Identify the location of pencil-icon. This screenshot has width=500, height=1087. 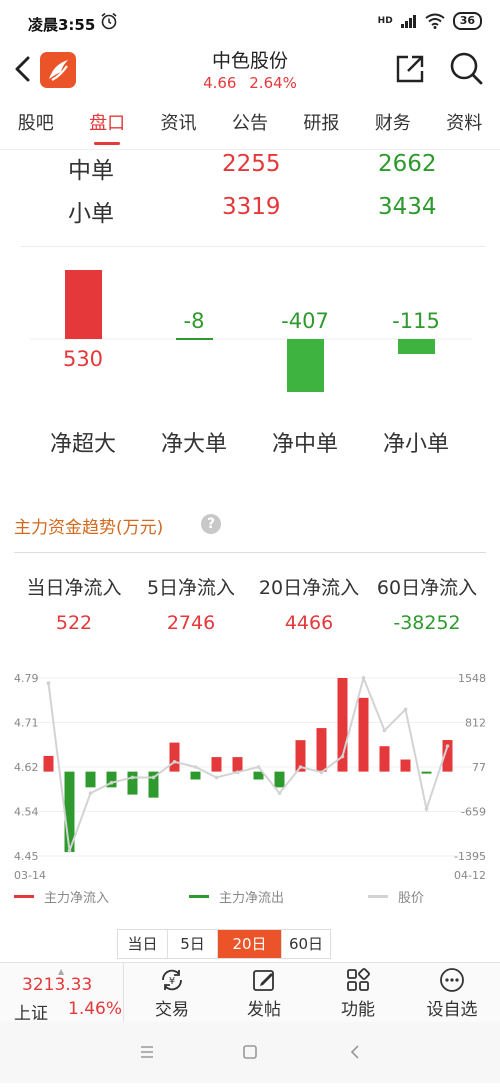
(263, 980).